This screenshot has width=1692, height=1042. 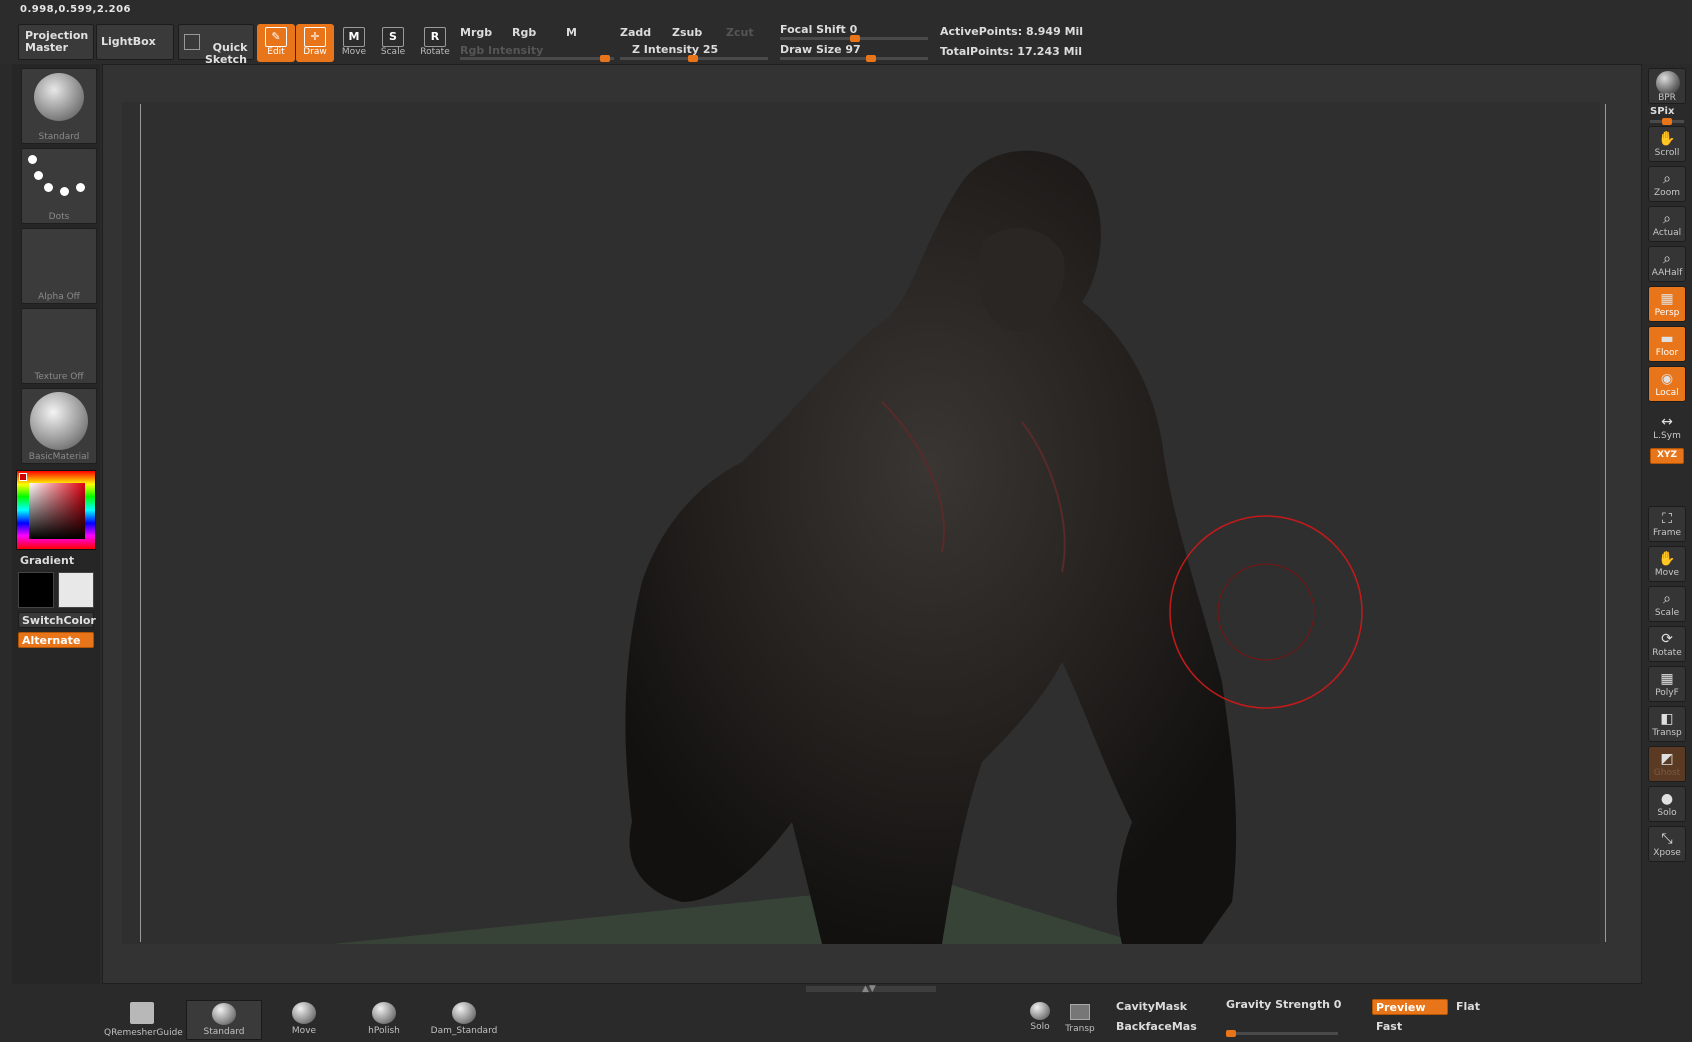 I want to click on projection-master-button: Projection Master, so click(x=56, y=42).